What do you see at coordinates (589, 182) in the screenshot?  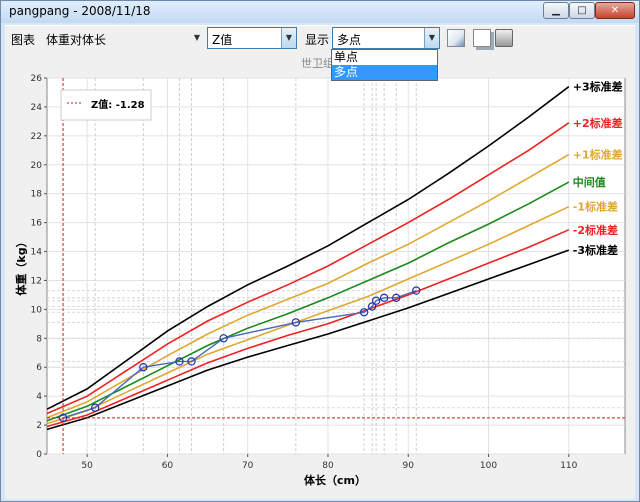 I see `series-label: 中间值` at bounding box center [589, 182].